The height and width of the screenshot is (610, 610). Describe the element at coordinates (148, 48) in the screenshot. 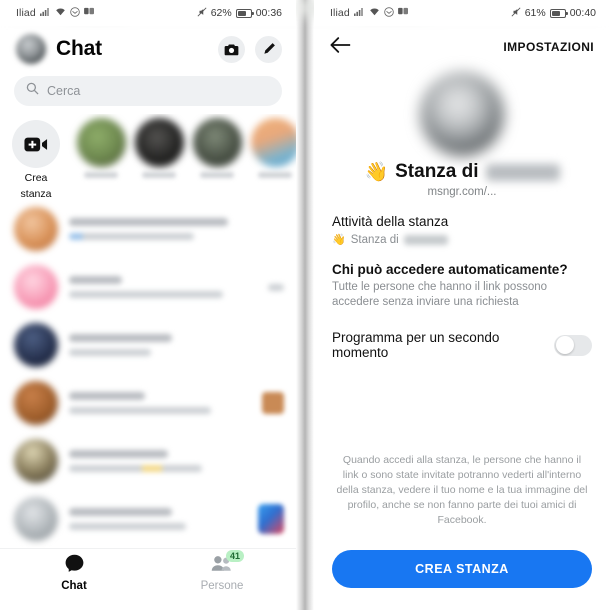

I see `chat-header: Chat` at that location.